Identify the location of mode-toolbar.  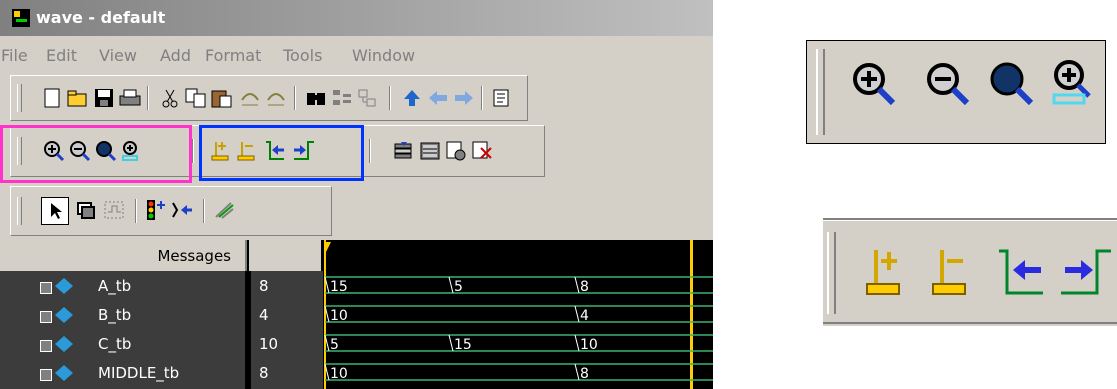
(171, 211).